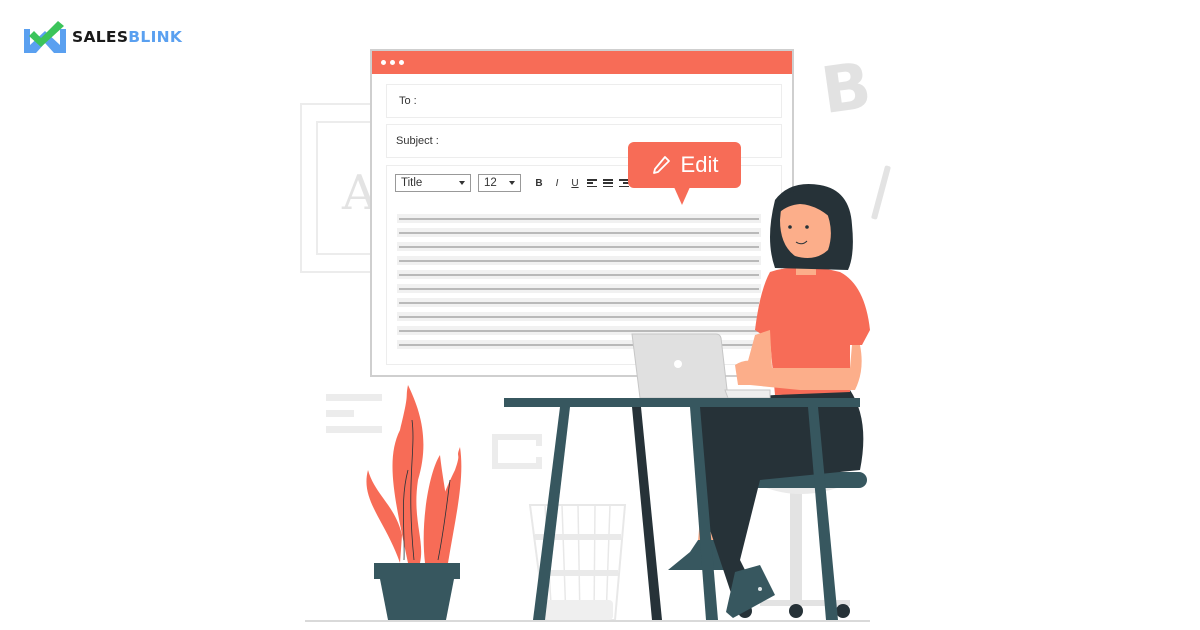 This screenshot has width=1200, height=630. Describe the element at coordinates (587, 621) in the screenshot. I see `floor-line` at that location.